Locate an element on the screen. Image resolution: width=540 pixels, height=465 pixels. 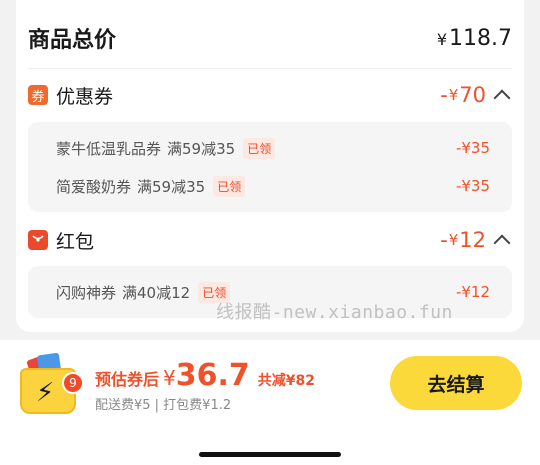
list-item: 简爱酸奶券 满59减35 已领 -¥35 is located at coordinates (273, 186).